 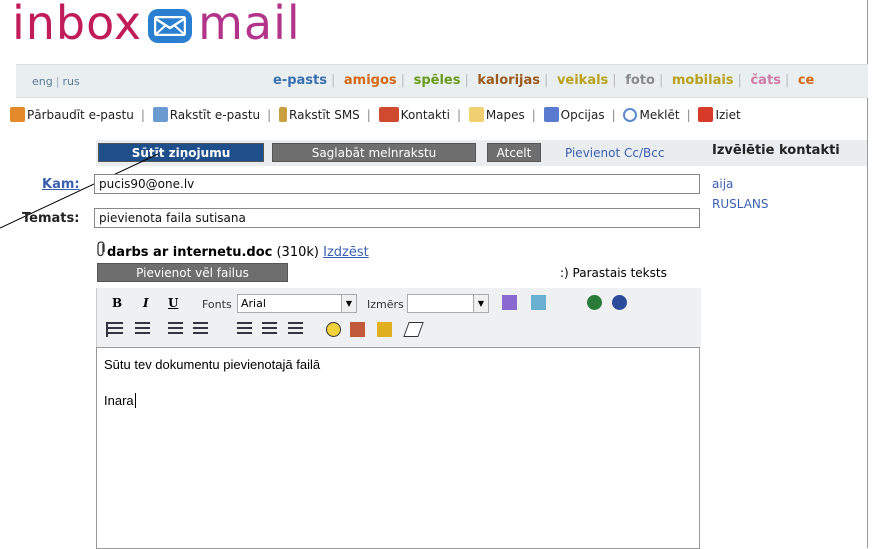 What do you see at coordinates (56, 81) in the screenshot?
I see `language-switcher: eng | rus` at bounding box center [56, 81].